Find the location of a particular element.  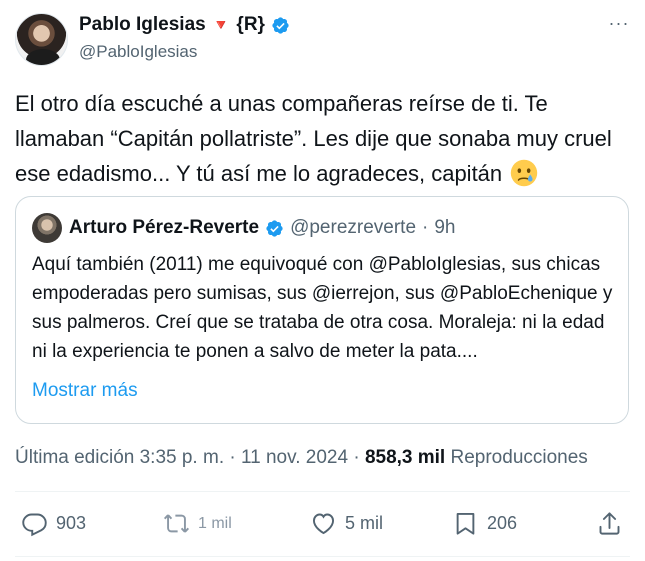

show-more-link: Mostrar más is located at coordinates (85, 391).